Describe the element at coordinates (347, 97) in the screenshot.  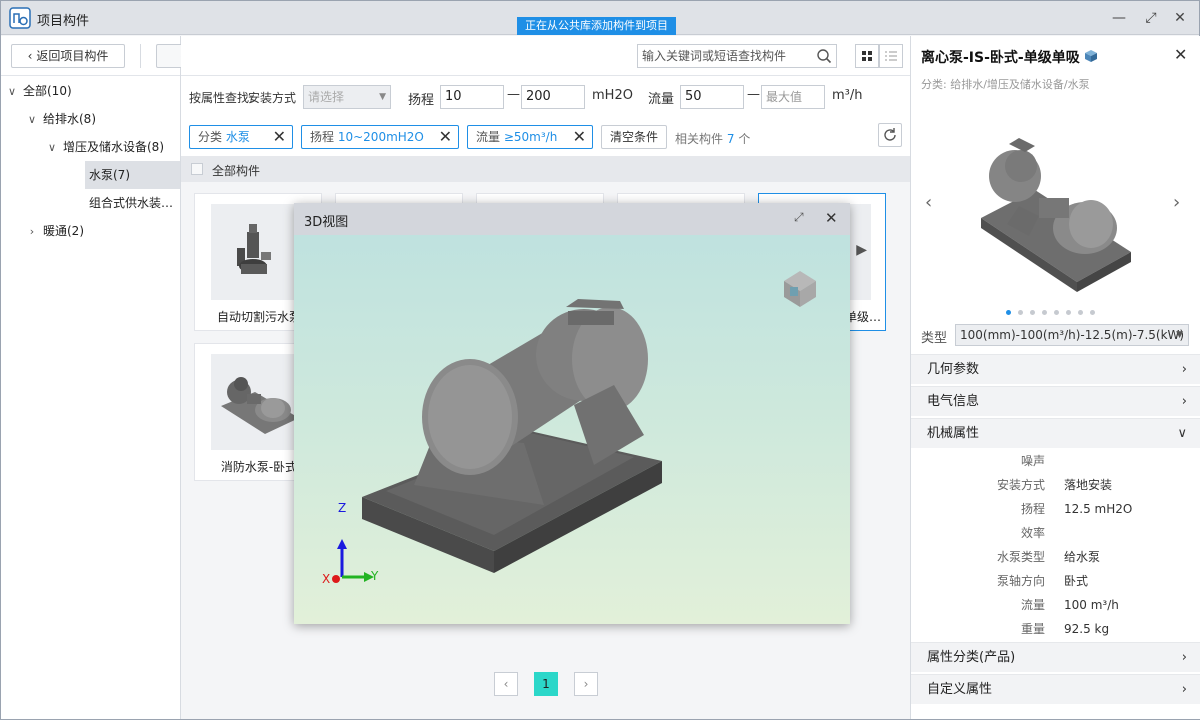
I see `install-select: 请选择 ▼` at that location.